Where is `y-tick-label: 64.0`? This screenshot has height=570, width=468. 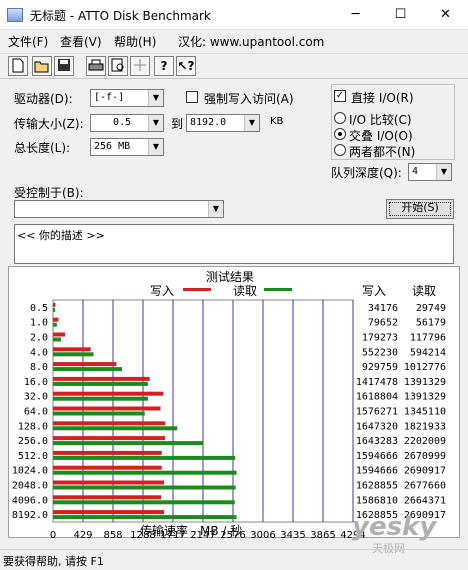
y-tick-label: 64.0 is located at coordinates (36, 412).